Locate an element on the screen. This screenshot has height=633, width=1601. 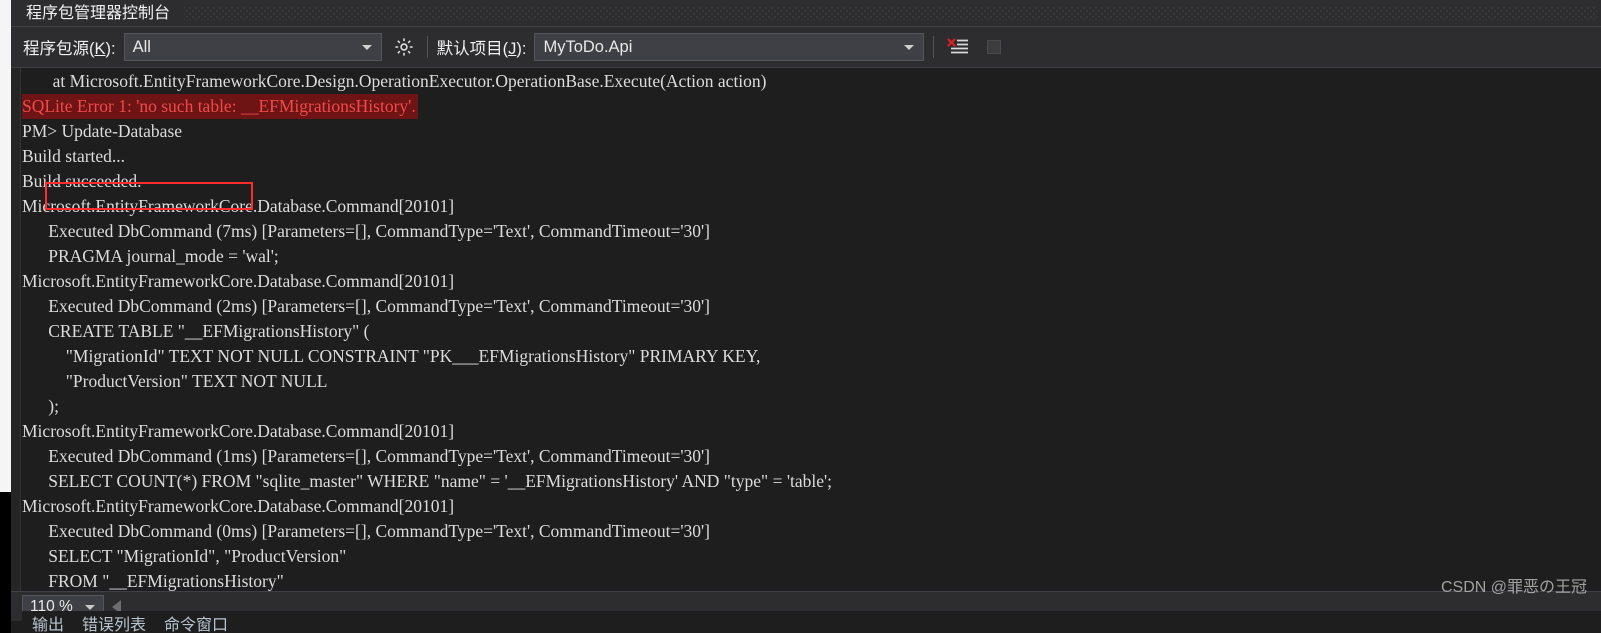
default-project-value: MyToDo.Api is located at coordinates (588, 46).